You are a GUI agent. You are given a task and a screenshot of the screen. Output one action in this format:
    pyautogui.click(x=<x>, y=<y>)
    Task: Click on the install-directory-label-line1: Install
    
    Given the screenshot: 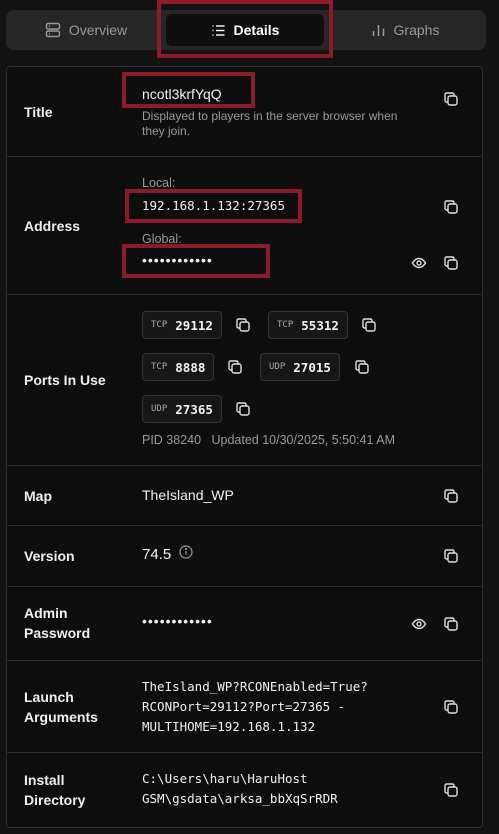 What is the action you would take?
    pyautogui.click(x=44, y=780)
    